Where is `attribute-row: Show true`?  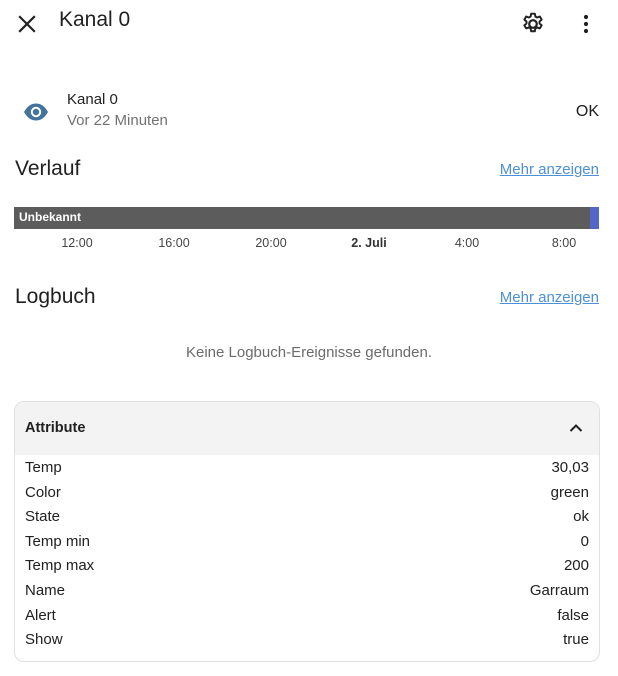
attribute-row: Show true is located at coordinates (307, 642).